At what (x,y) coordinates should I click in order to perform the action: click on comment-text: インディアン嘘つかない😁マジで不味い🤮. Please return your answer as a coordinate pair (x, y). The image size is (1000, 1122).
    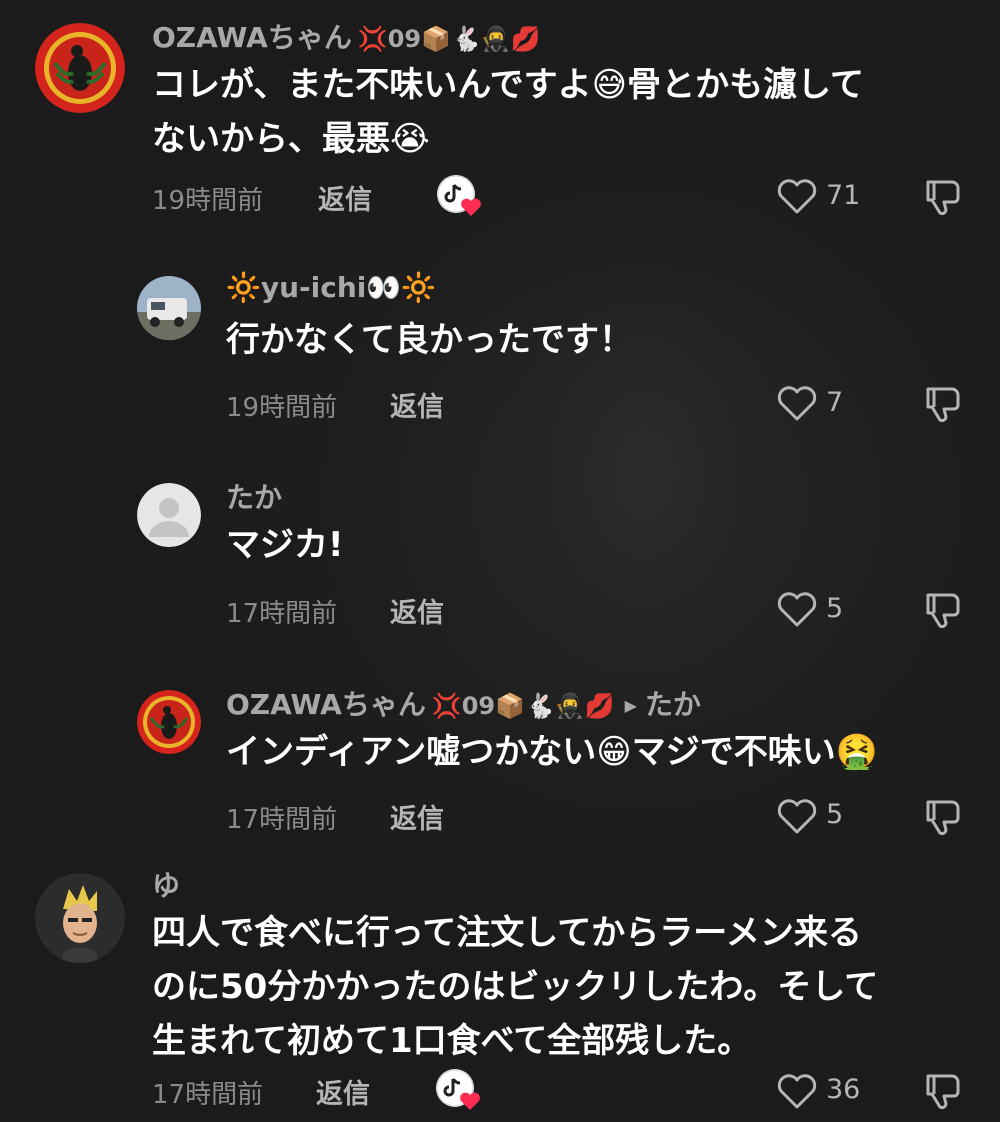
    Looking at the image, I should click on (552, 752).